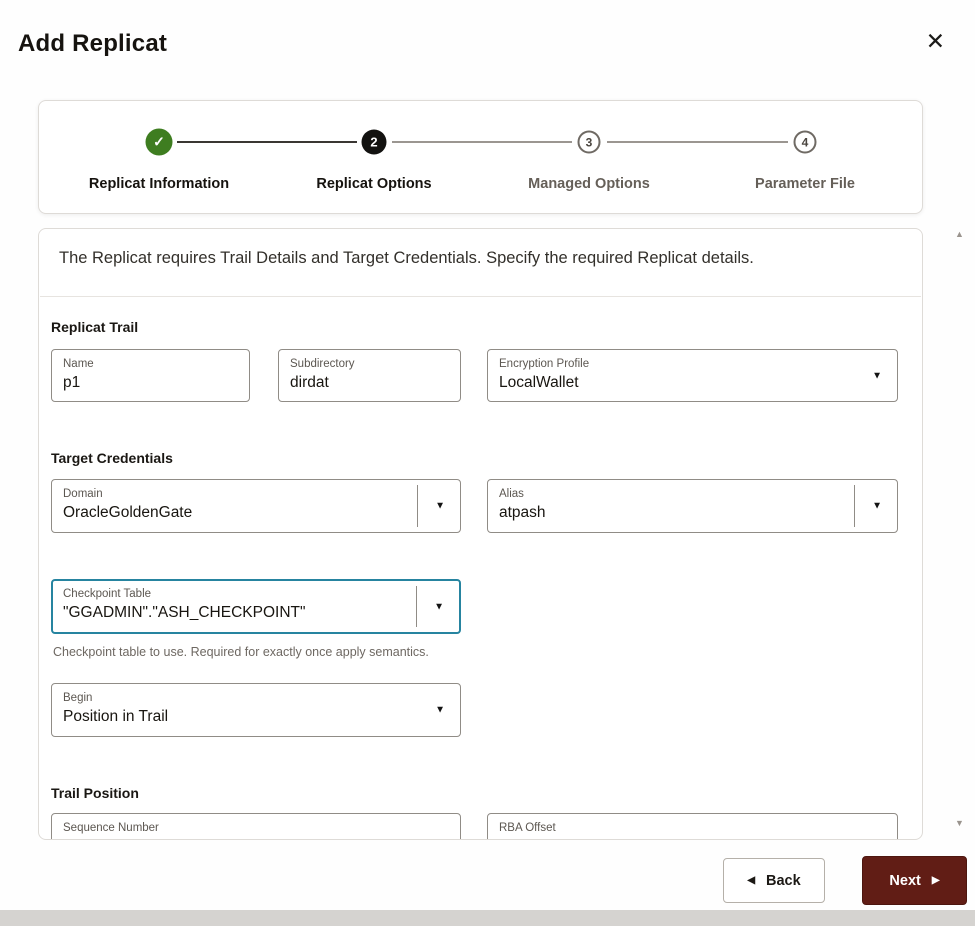  I want to click on step-label-replicat-options: Replicat Options, so click(374, 184).